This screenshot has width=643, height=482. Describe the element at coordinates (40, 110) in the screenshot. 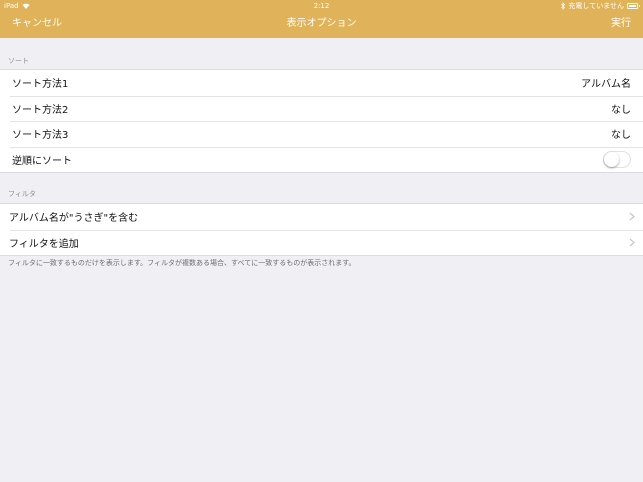

I see `sort-method-2-label: ソート方法2` at that location.